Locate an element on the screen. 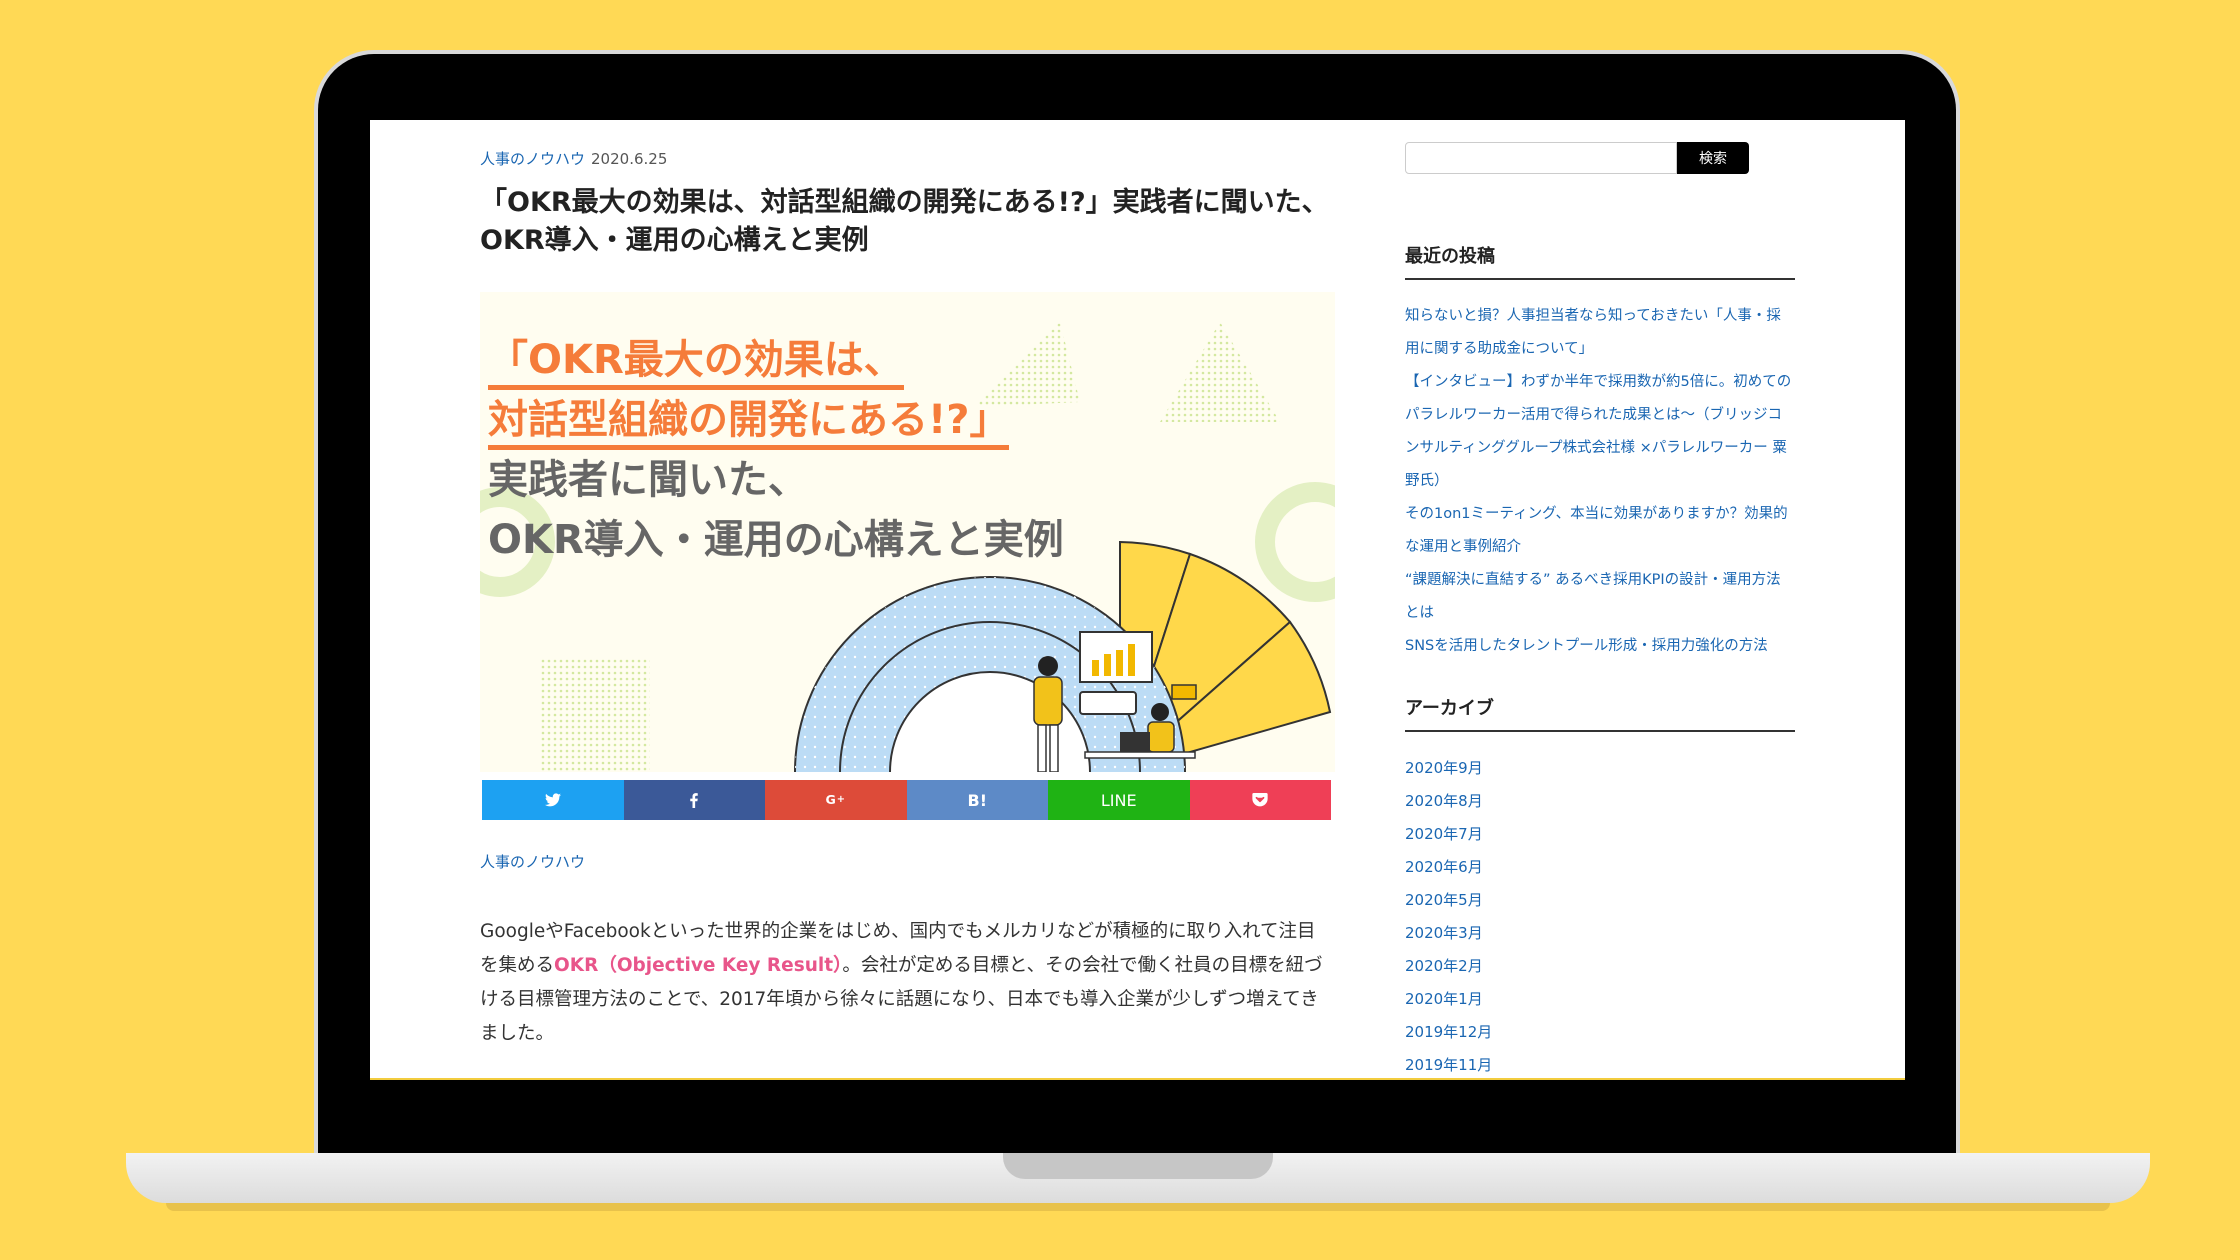 This screenshot has width=2240, height=1260. archive-item: 2020年9月 is located at coordinates (1600, 768).